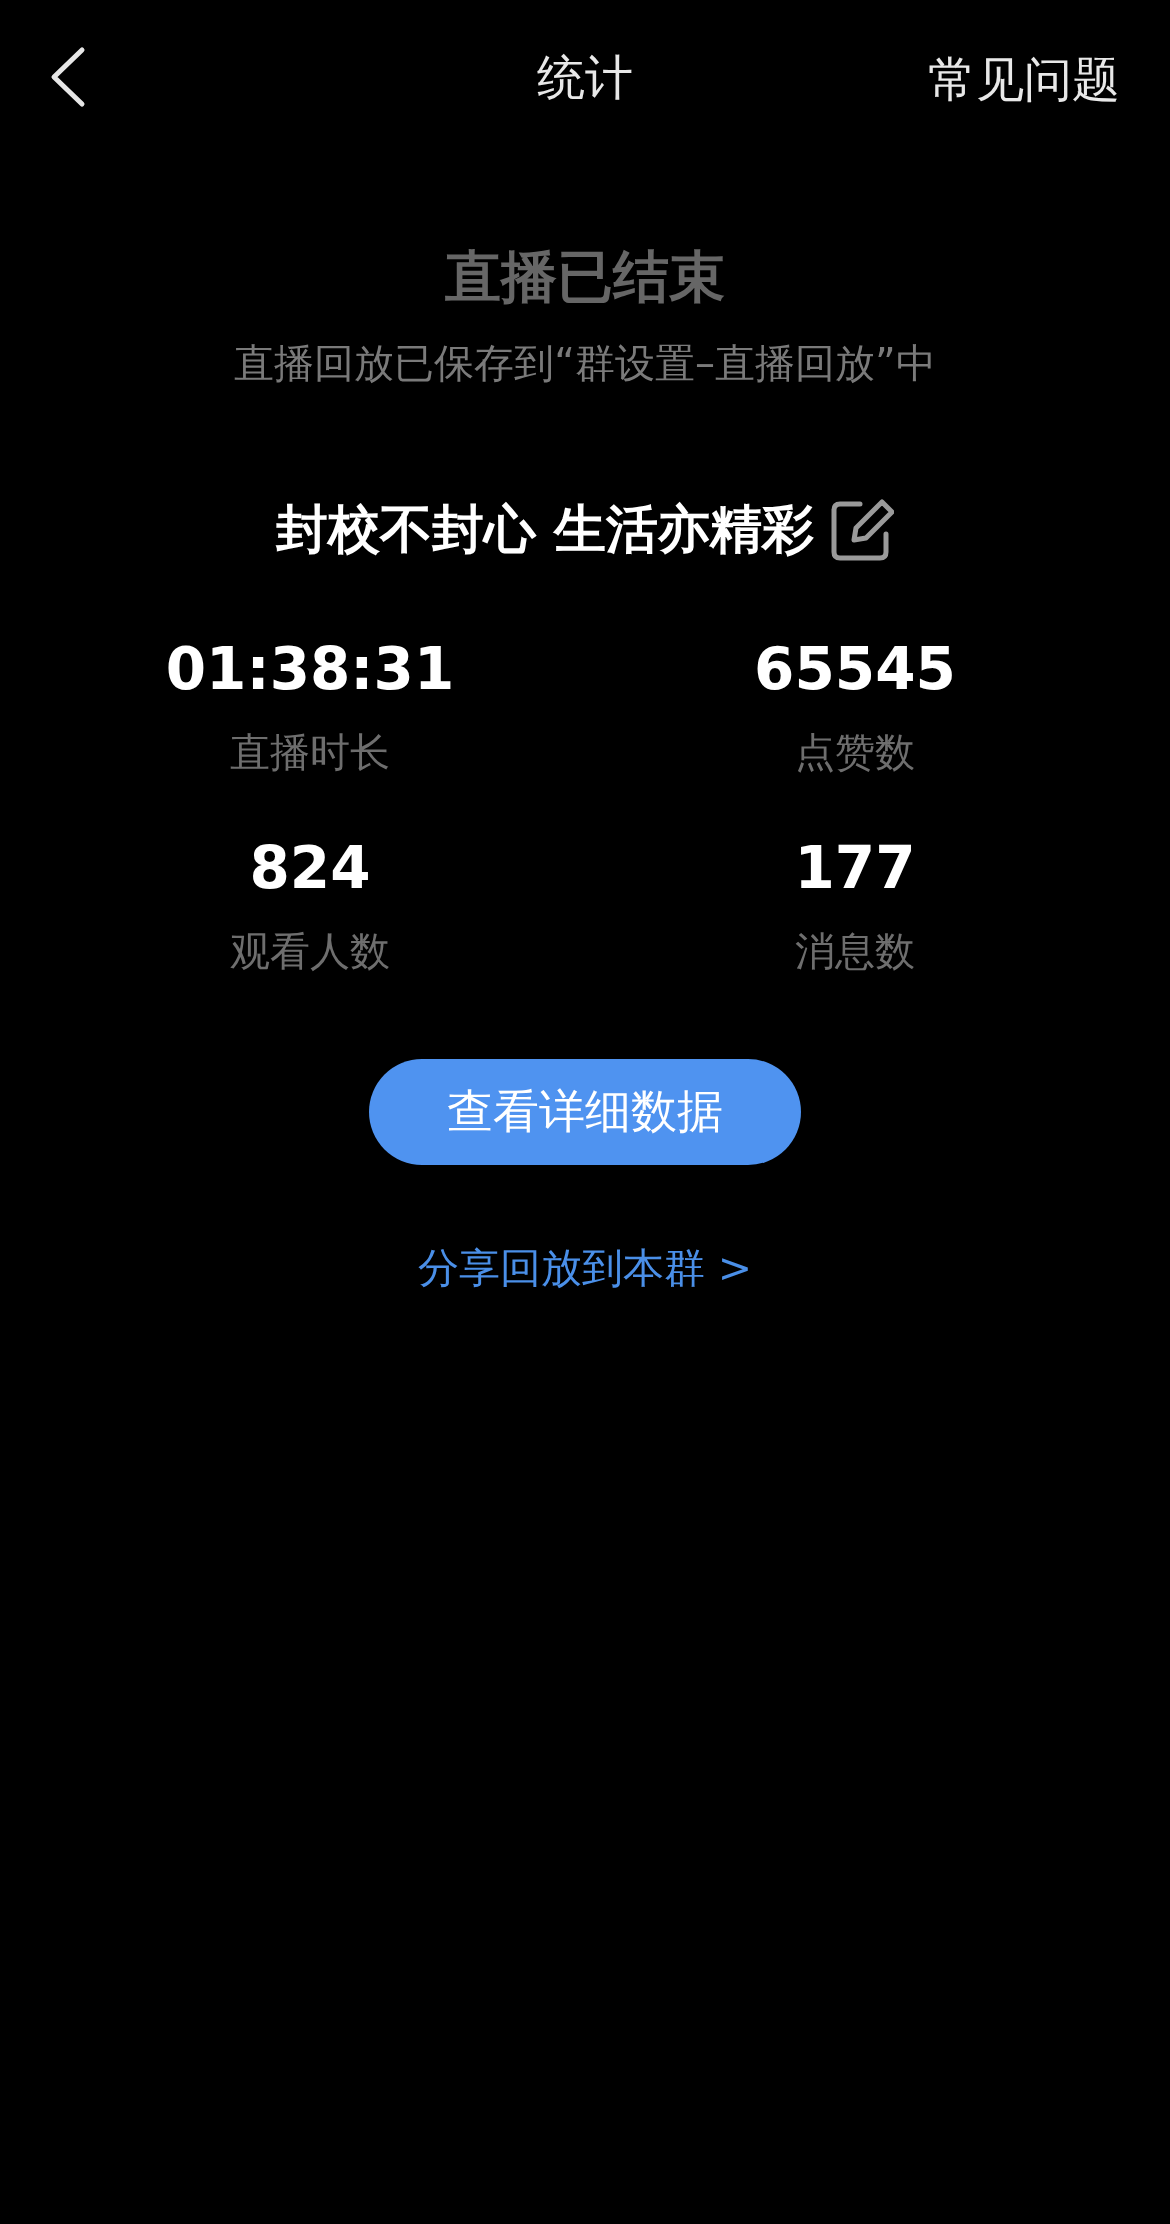 The width and height of the screenshot is (1170, 2224). I want to click on stat-label: 直播时长, so click(310, 752).